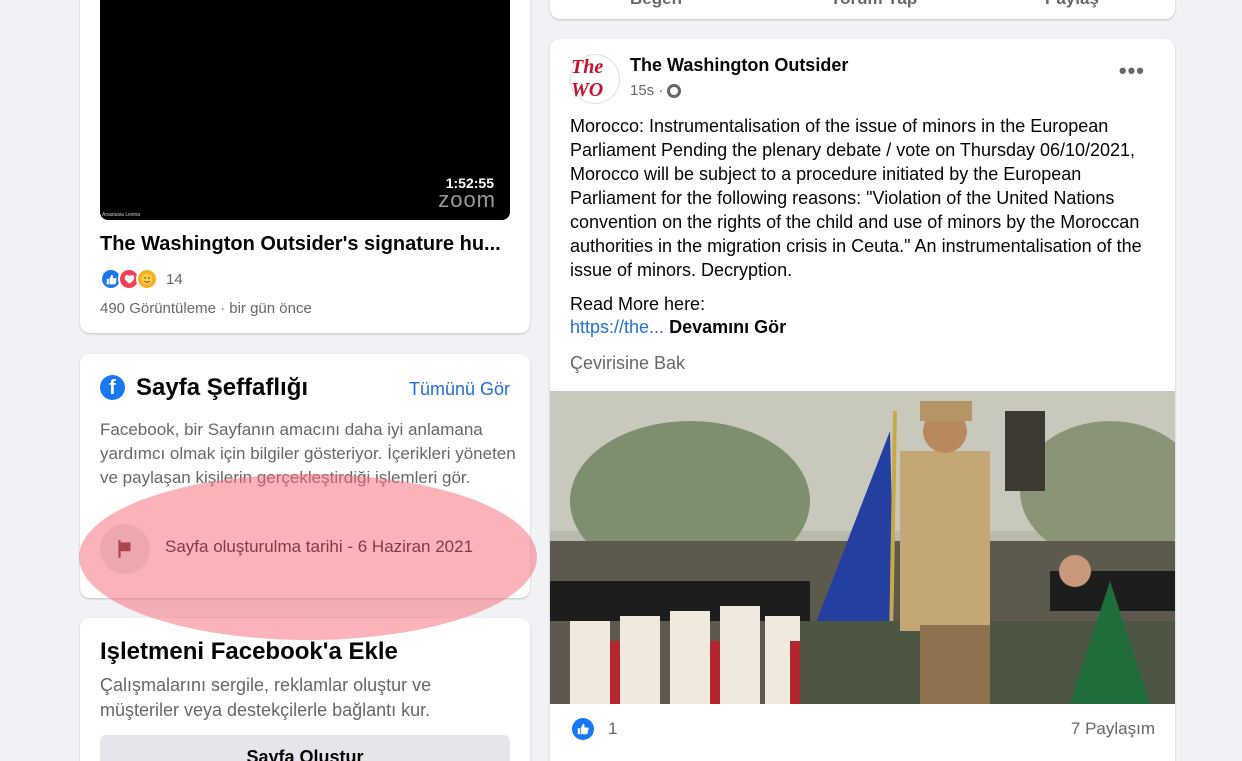 The image size is (1242, 761). Describe the element at coordinates (469, 183) in the screenshot. I see `video-duration: 1:52:55` at that location.